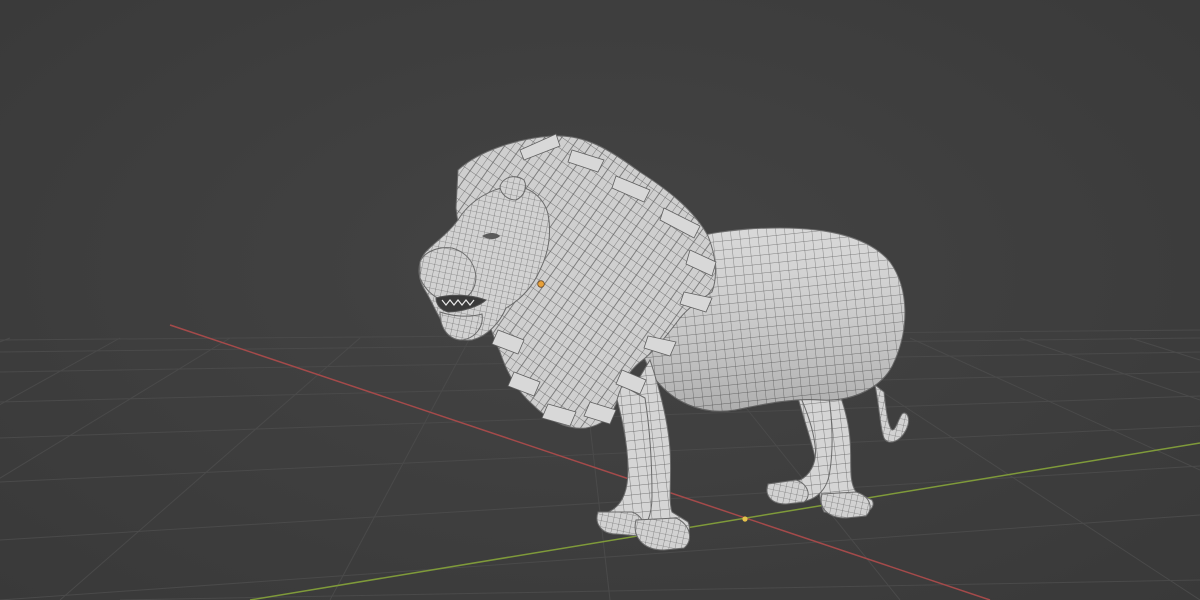 Image resolution: width=1200 pixels, height=600 pixels. I want to click on world-origin-dot, so click(745, 519).